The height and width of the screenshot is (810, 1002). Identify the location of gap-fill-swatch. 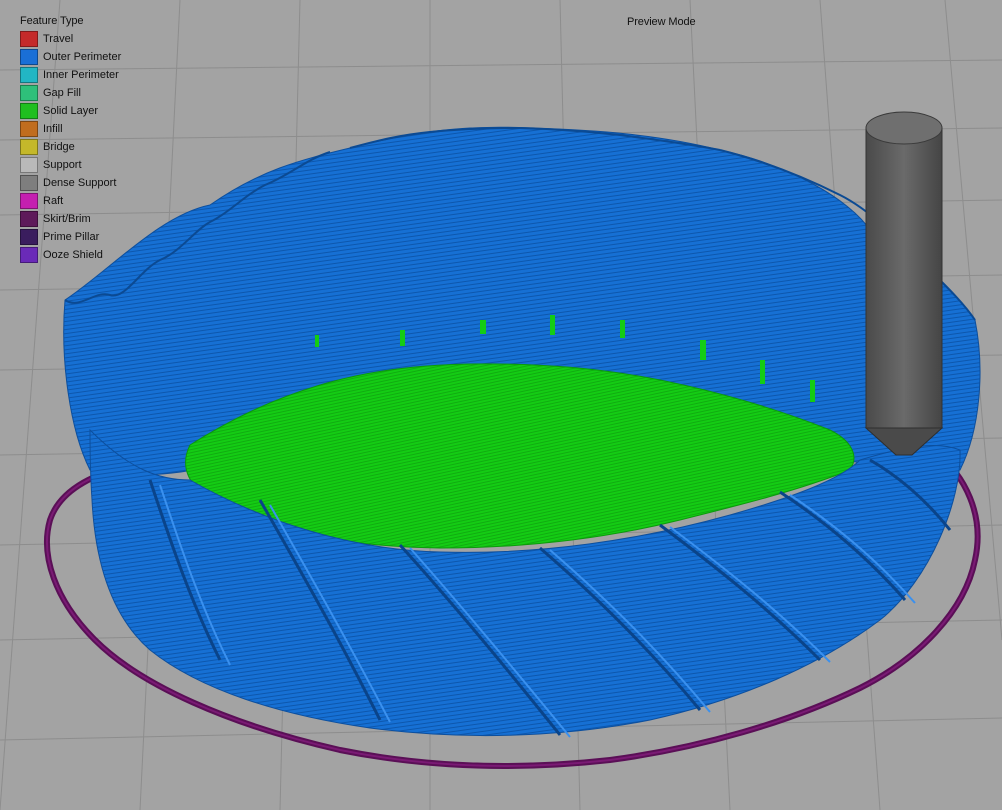
(29, 93).